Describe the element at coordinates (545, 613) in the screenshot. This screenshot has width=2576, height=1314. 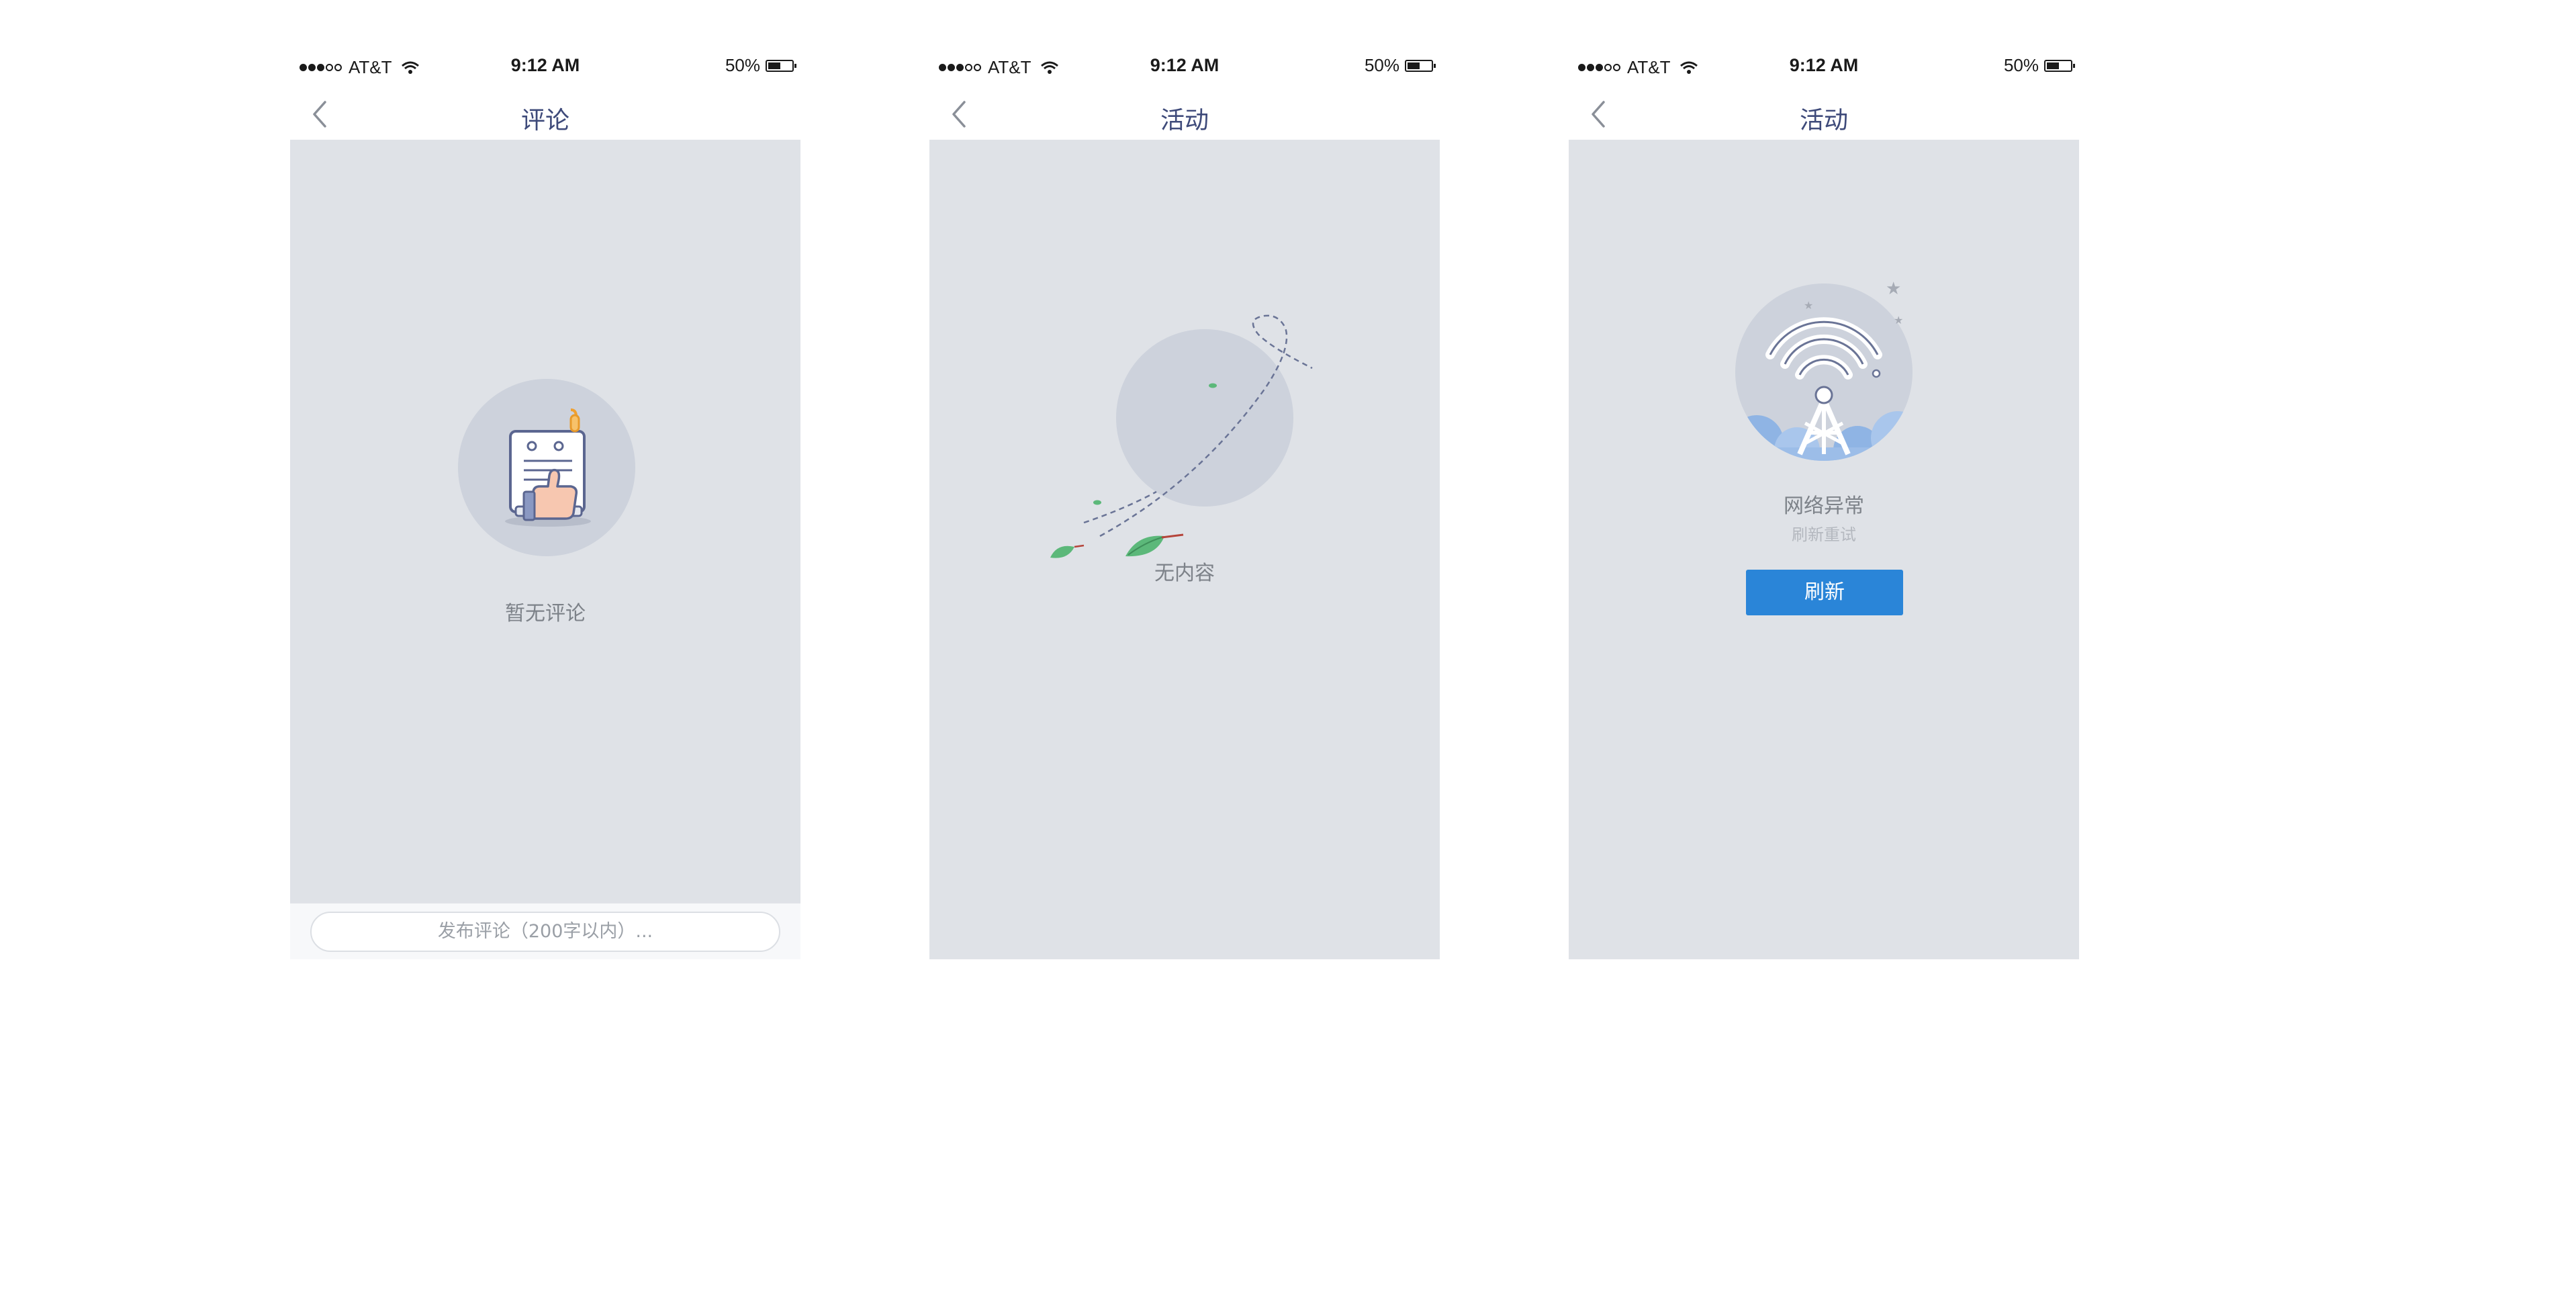
I see `empty-comments-text: 暂无评论` at that location.